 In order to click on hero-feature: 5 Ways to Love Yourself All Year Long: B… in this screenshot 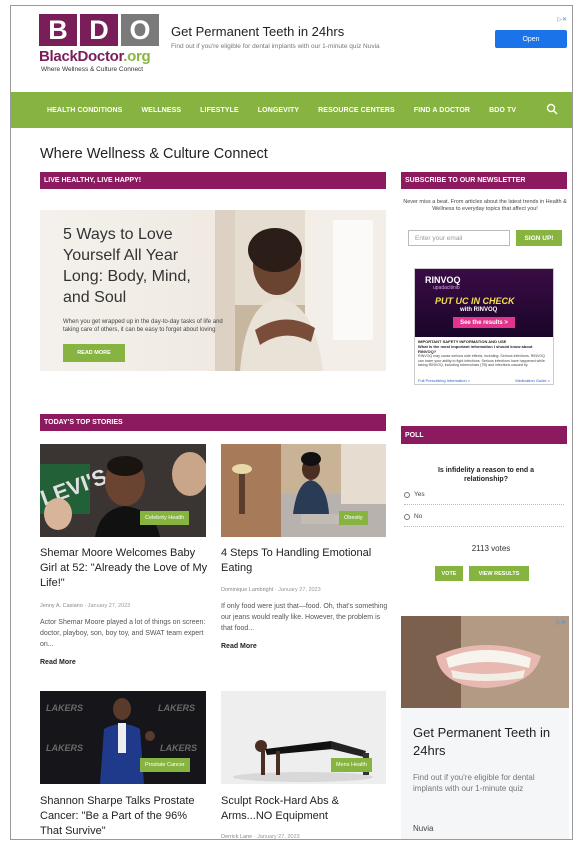, I will do `click(213, 290)`.